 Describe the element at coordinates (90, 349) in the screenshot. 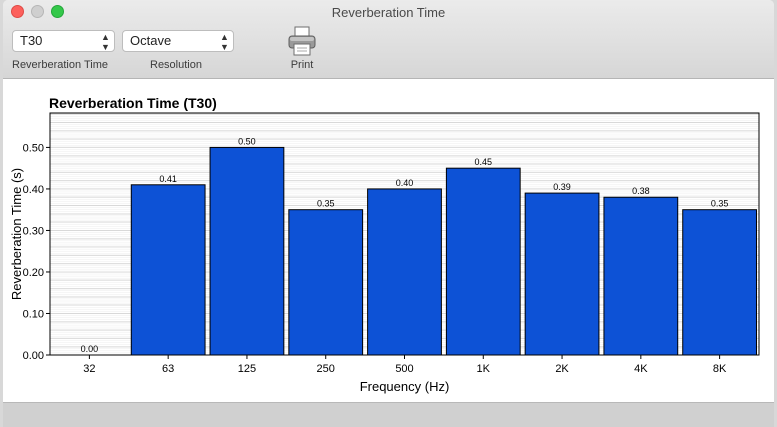

I see `bar-value-label: 0.00` at that location.